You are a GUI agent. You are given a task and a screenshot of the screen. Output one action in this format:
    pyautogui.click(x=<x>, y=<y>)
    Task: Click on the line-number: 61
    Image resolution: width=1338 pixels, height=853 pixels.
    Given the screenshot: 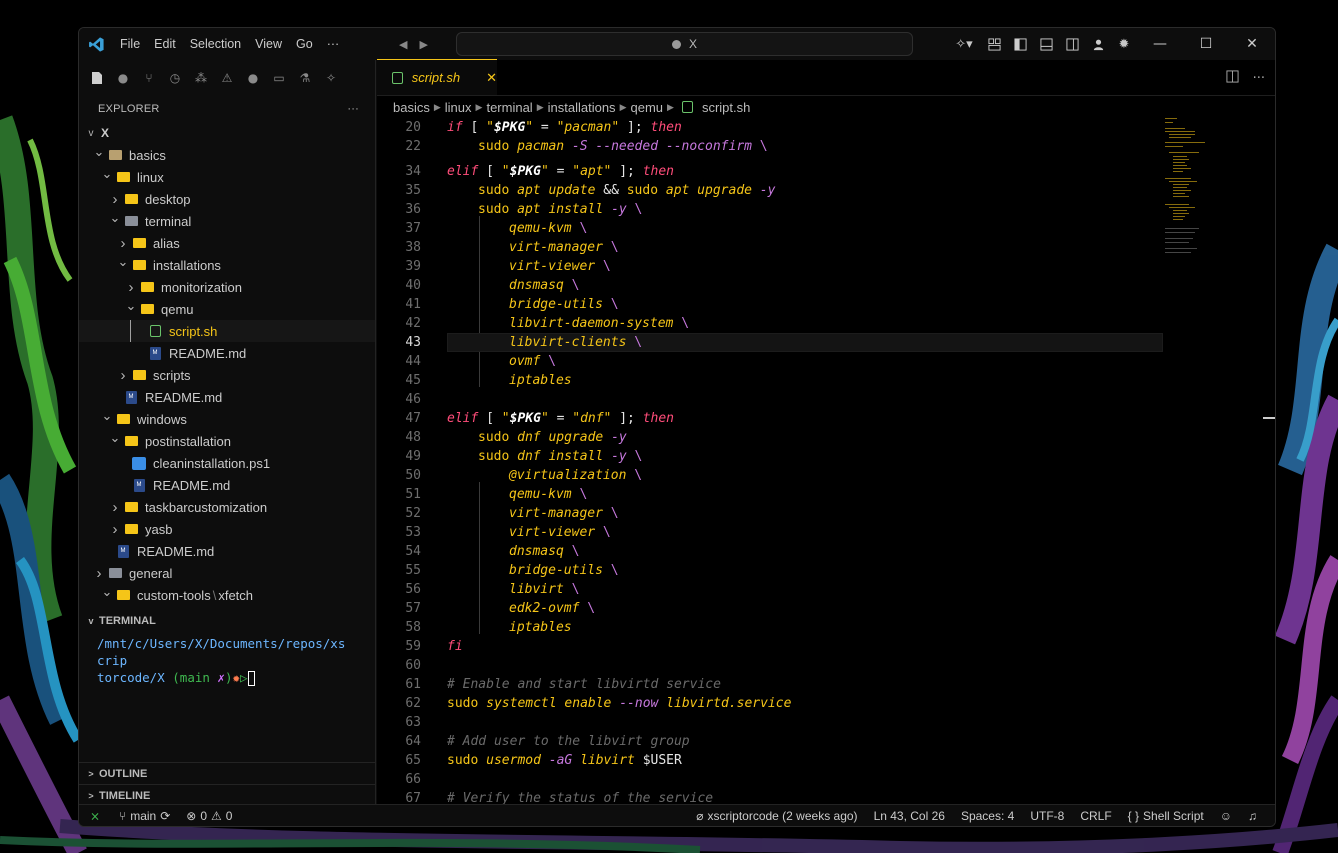 What is the action you would take?
    pyautogui.click(x=413, y=684)
    